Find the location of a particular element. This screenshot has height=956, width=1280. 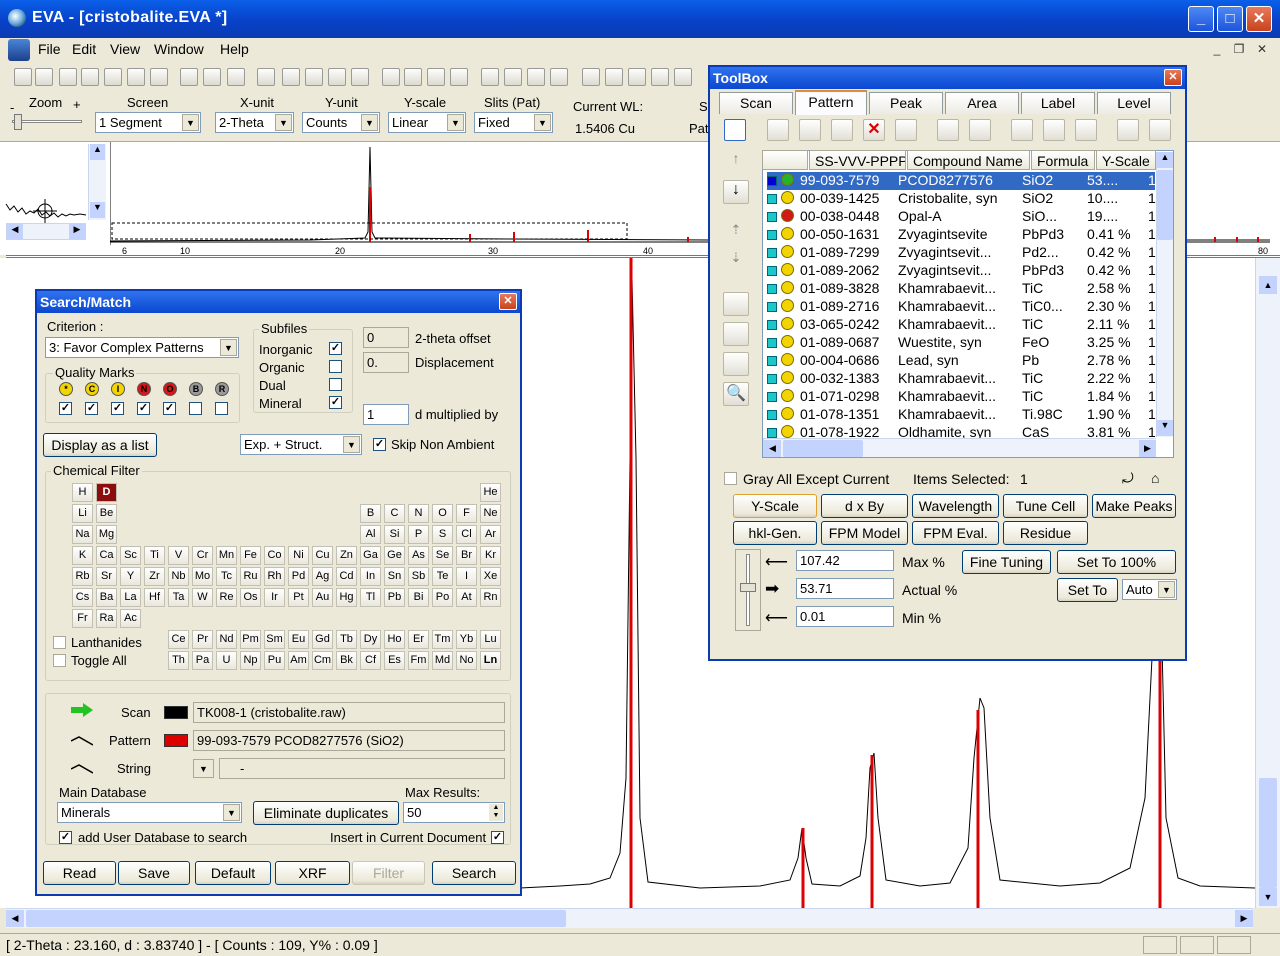

pin-icon: ⤾ is located at coordinates (1130, 478).